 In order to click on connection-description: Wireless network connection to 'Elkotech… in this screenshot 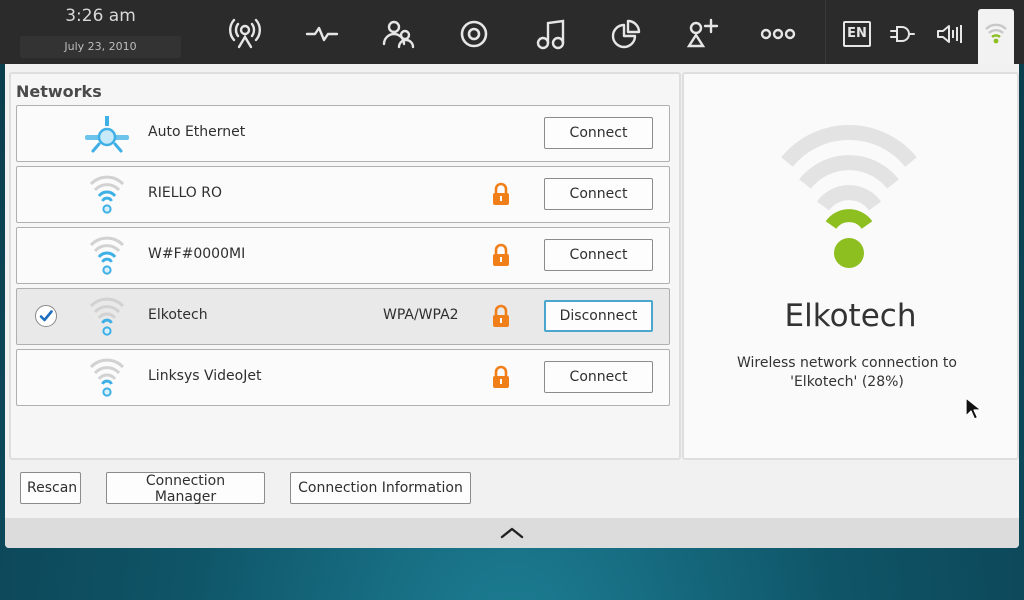, I will do `click(847, 372)`.